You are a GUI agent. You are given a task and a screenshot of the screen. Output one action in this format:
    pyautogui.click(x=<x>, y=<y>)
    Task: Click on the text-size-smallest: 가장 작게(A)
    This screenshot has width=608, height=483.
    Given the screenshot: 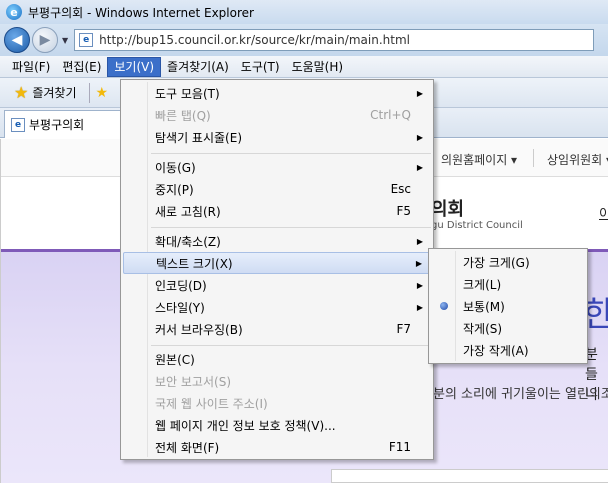 What is the action you would take?
    pyautogui.click(x=508, y=350)
    